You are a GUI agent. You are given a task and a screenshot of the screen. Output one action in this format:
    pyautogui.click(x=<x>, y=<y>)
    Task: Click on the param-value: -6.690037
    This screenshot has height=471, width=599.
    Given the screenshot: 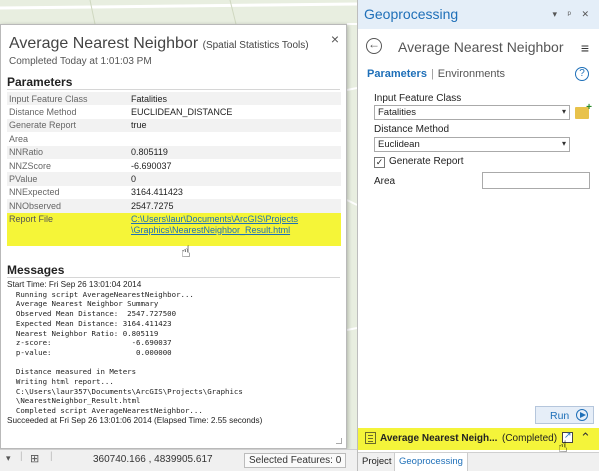 What is the action you would take?
    pyautogui.click(x=235, y=165)
    